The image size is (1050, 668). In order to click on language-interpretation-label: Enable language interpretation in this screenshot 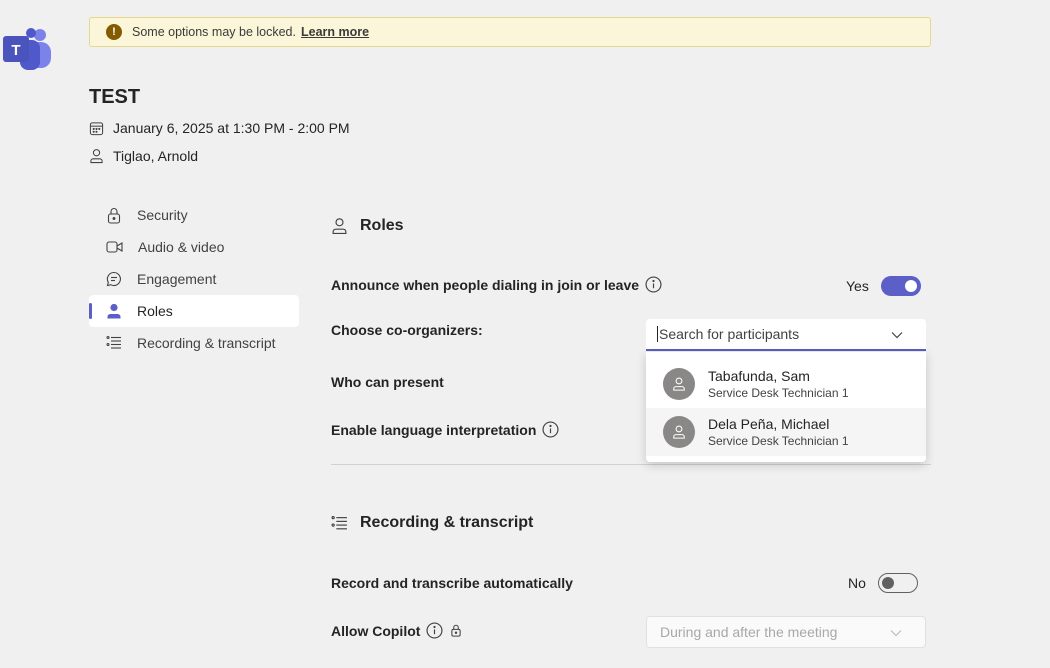, I will do `click(434, 429)`.